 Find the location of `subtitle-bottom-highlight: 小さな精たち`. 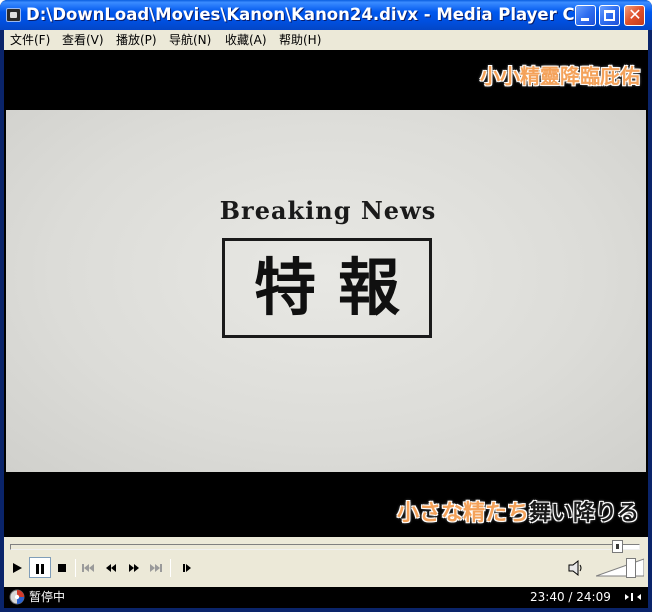

subtitle-bottom-highlight: 小さな精たち is located at coordinates (462, 513).